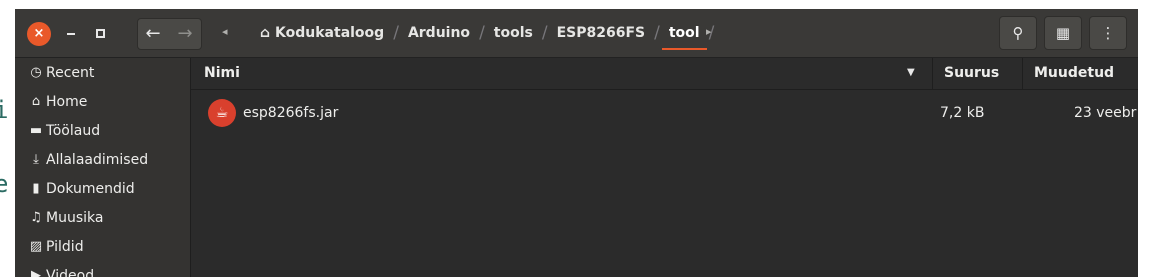  Describe the element at coordinates (102, 246) in the screenshot. I see `sidebar-item-pictures: ▨ Pildid` at that location.